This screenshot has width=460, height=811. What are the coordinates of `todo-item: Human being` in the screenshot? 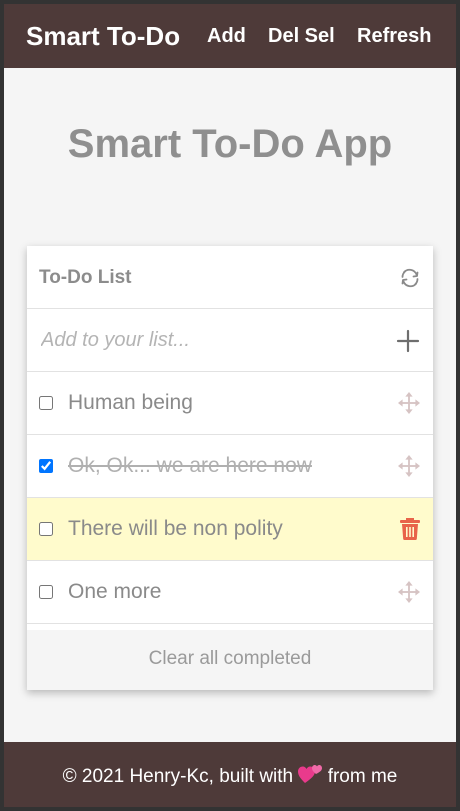 It's located at (230, 403).